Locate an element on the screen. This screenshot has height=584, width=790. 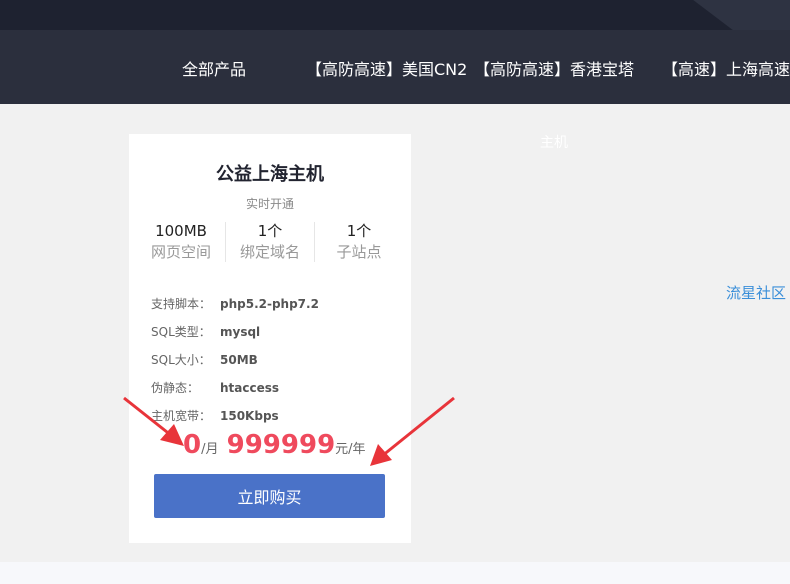
stat-label: 绑定域名 is located at coordinates (269, 252).